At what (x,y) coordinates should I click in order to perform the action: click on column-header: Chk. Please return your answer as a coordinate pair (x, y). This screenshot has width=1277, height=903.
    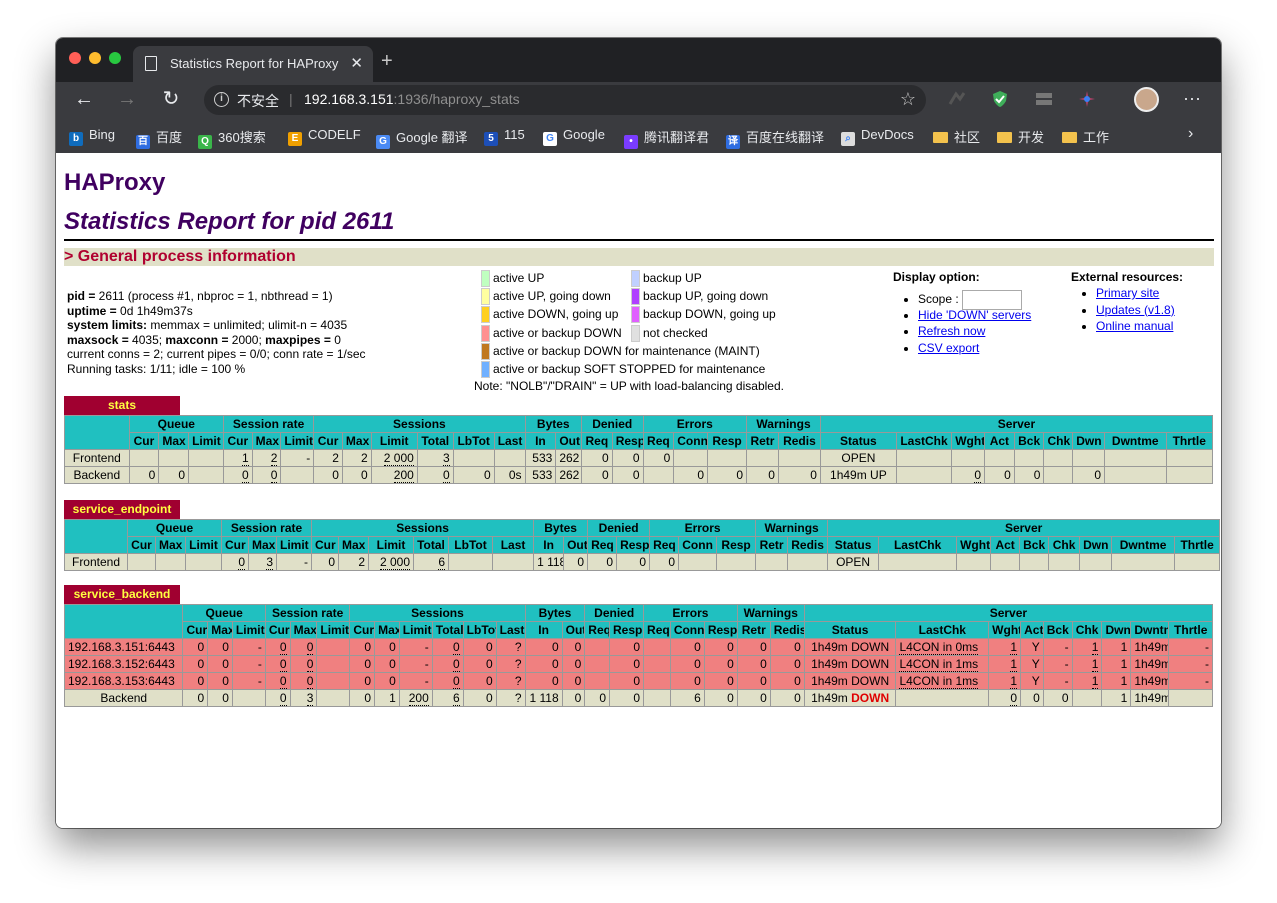
    Looking at the image, I should click on (1087, 630).